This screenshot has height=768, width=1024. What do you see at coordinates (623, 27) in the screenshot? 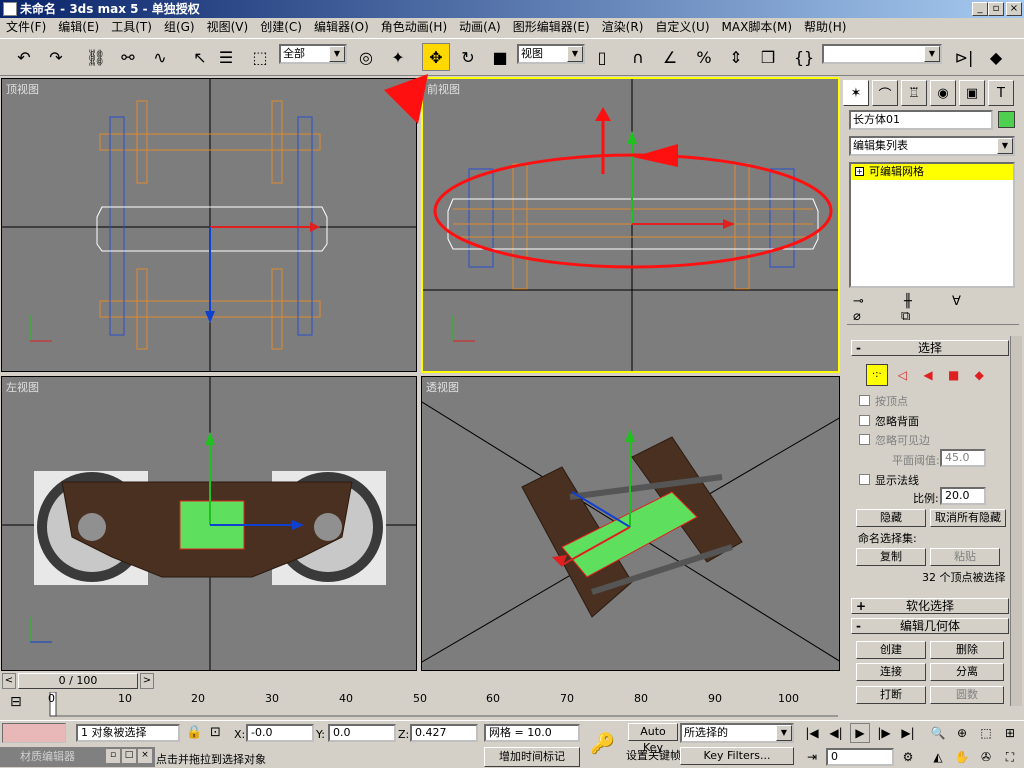
I see `menu-rendering: 渲染(R)` at bounding box center [623, 27].